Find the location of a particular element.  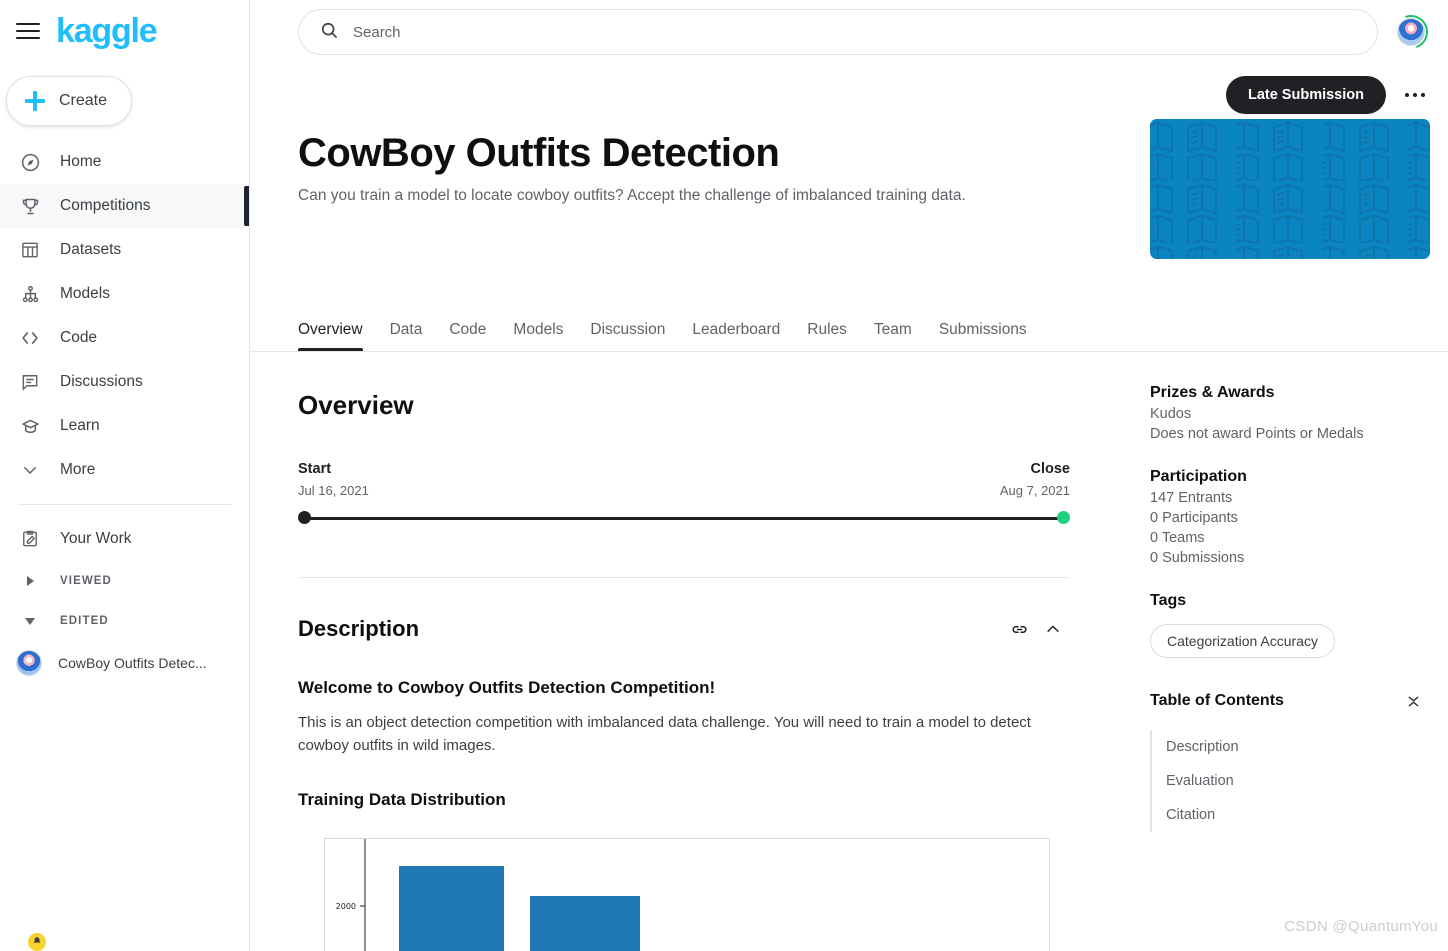

more-horizontal-icon is located at coordinates (1415, 95).